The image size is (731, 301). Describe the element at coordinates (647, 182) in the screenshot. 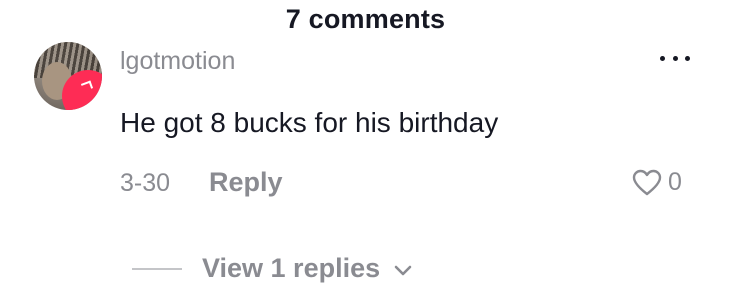

I see `heart-icon` at that location.